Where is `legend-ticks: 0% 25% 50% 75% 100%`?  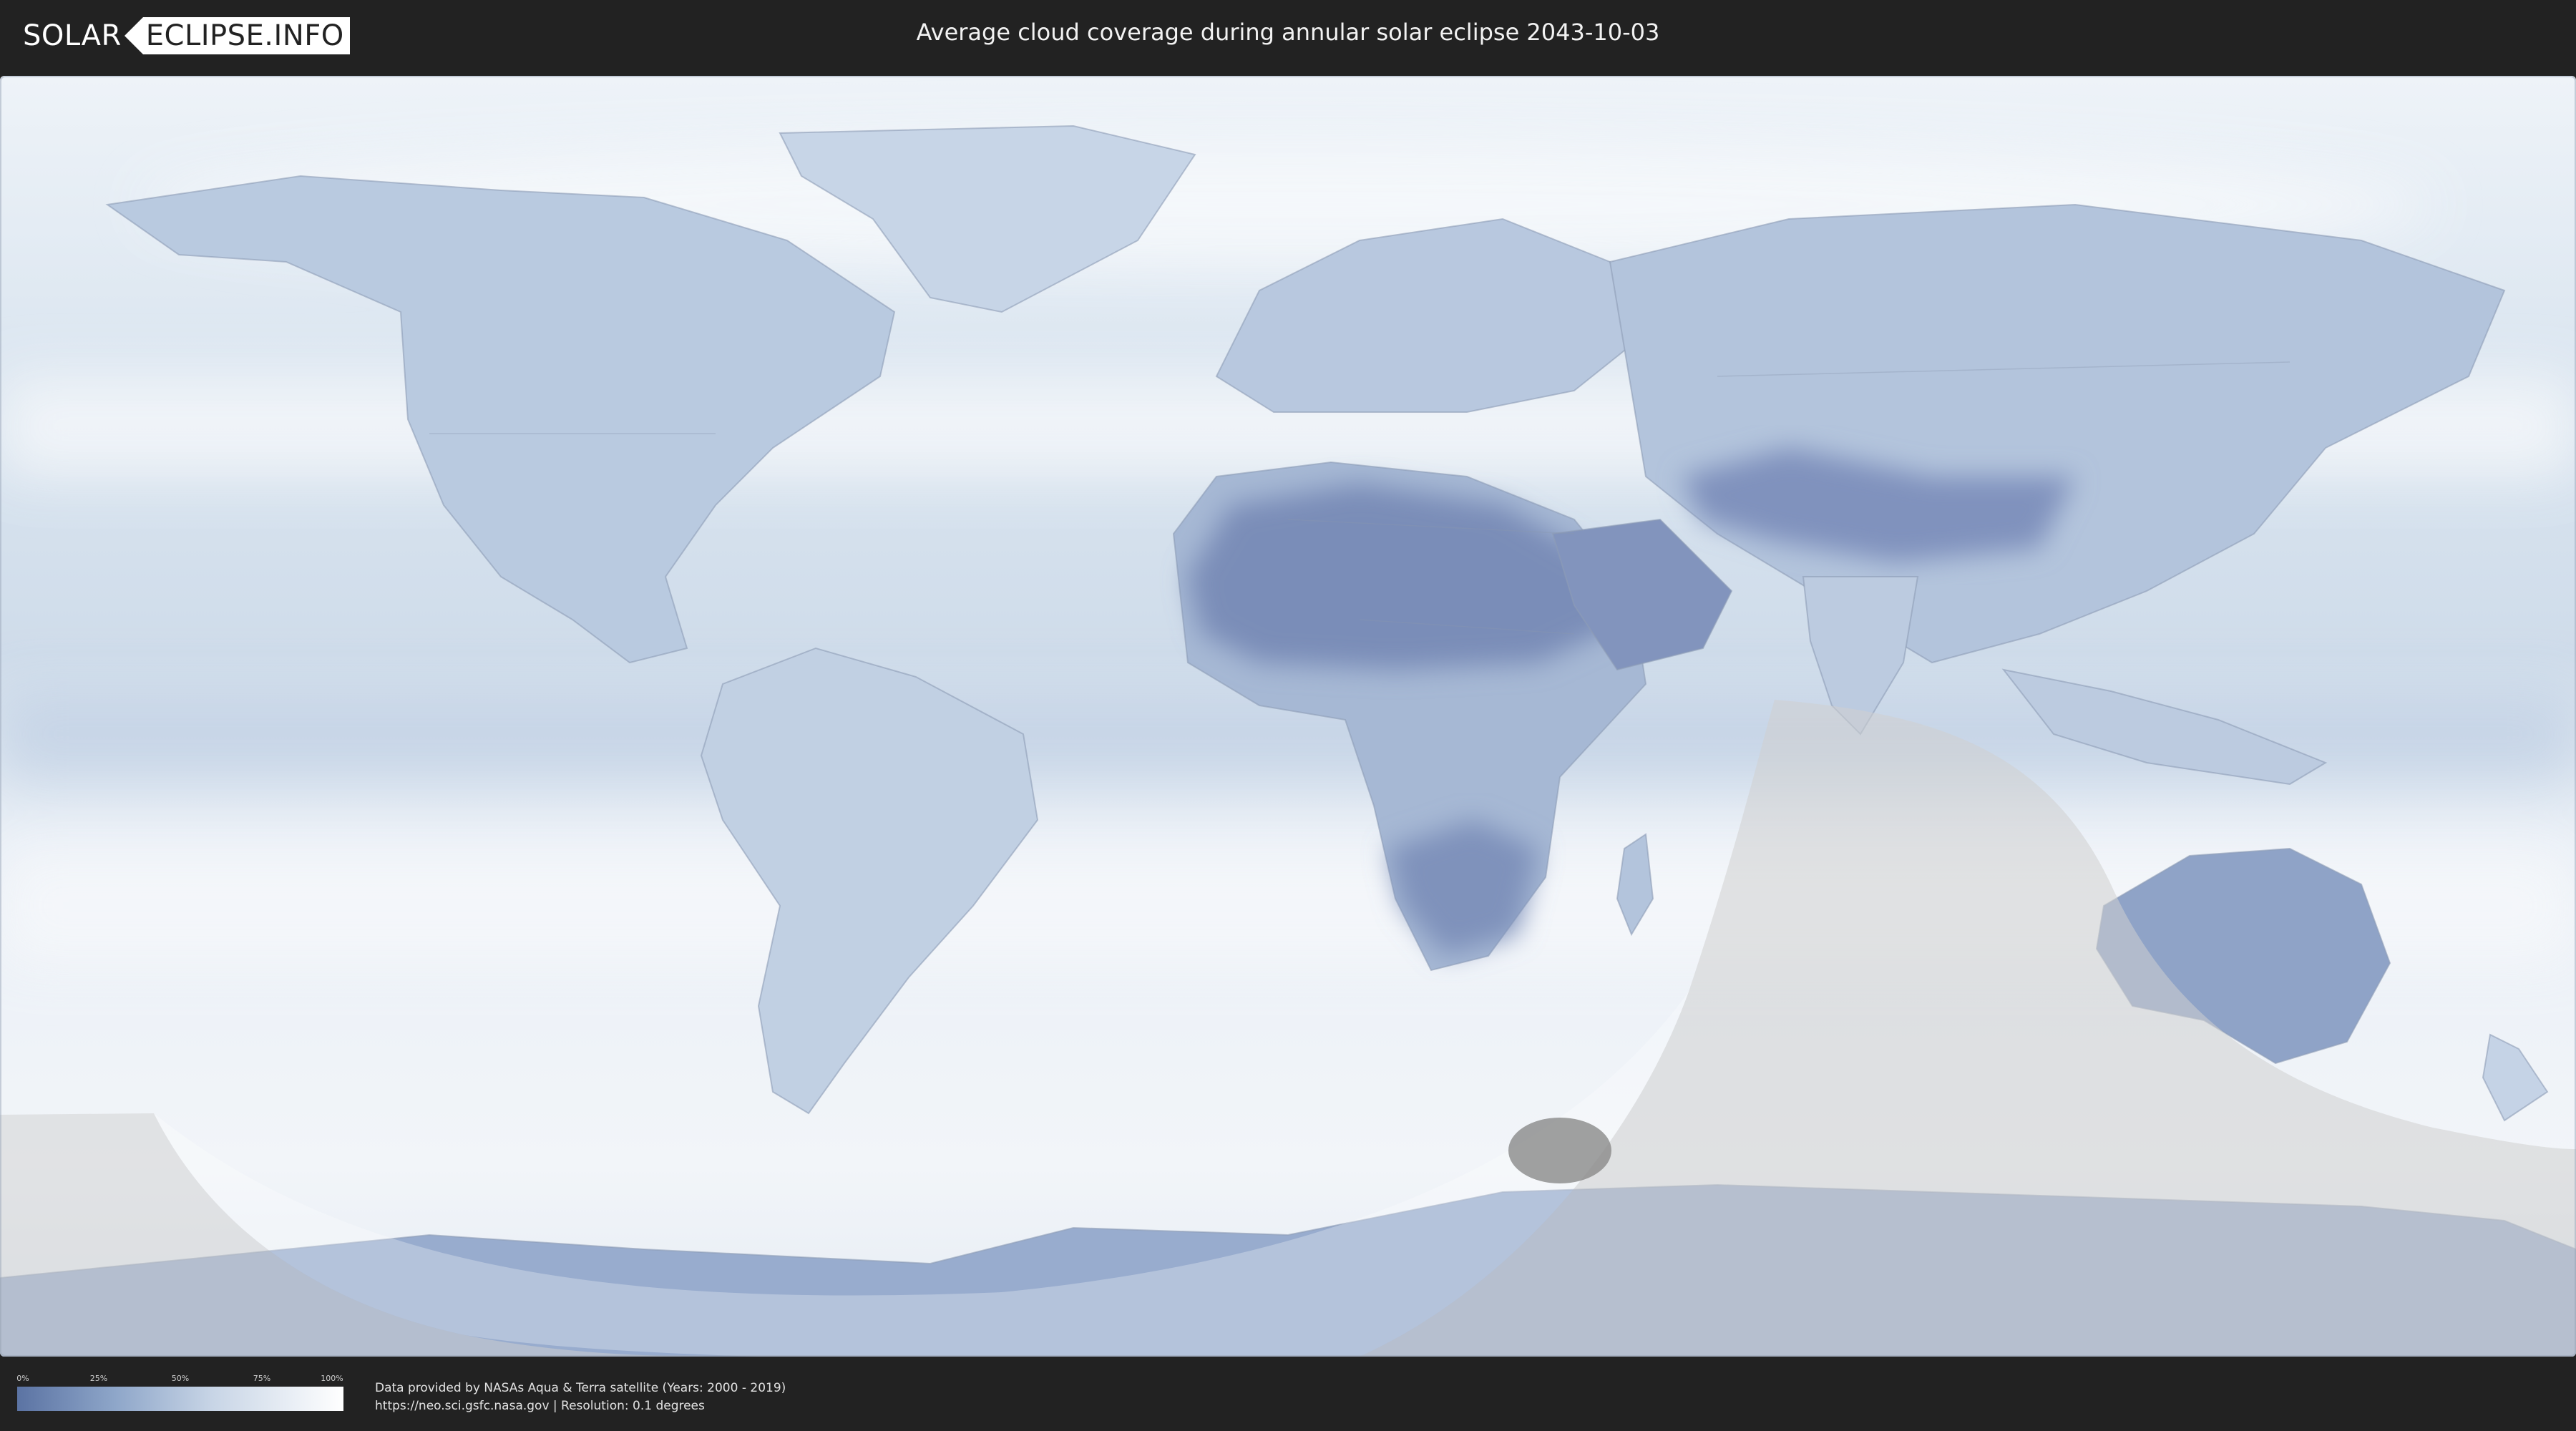 legend-ticks: 0% 25% 50% 75% 100% is located at coordinates (179, 1380).